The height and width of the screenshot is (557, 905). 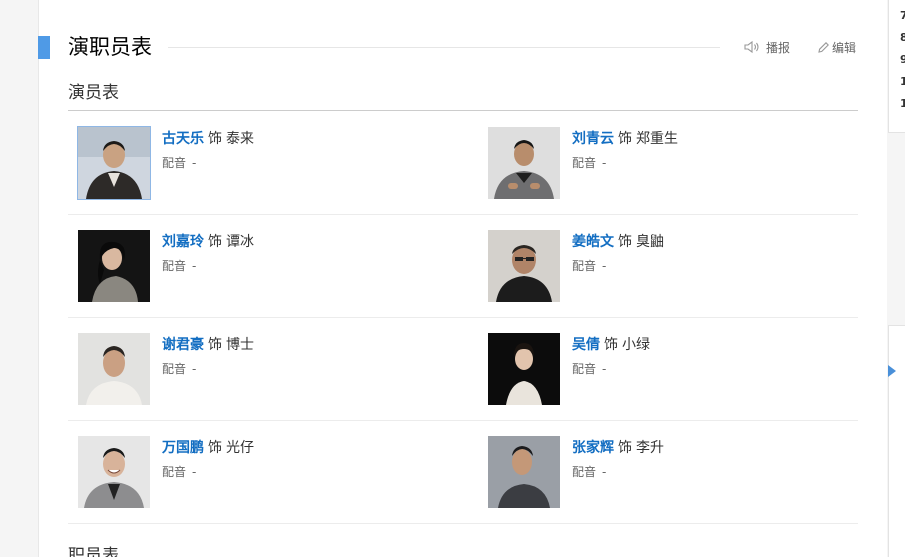 What do you see at coordinates (183, 139) in the screenshot?
I see `actor-name-link: 古天乐` at bounding box center [183, 139].